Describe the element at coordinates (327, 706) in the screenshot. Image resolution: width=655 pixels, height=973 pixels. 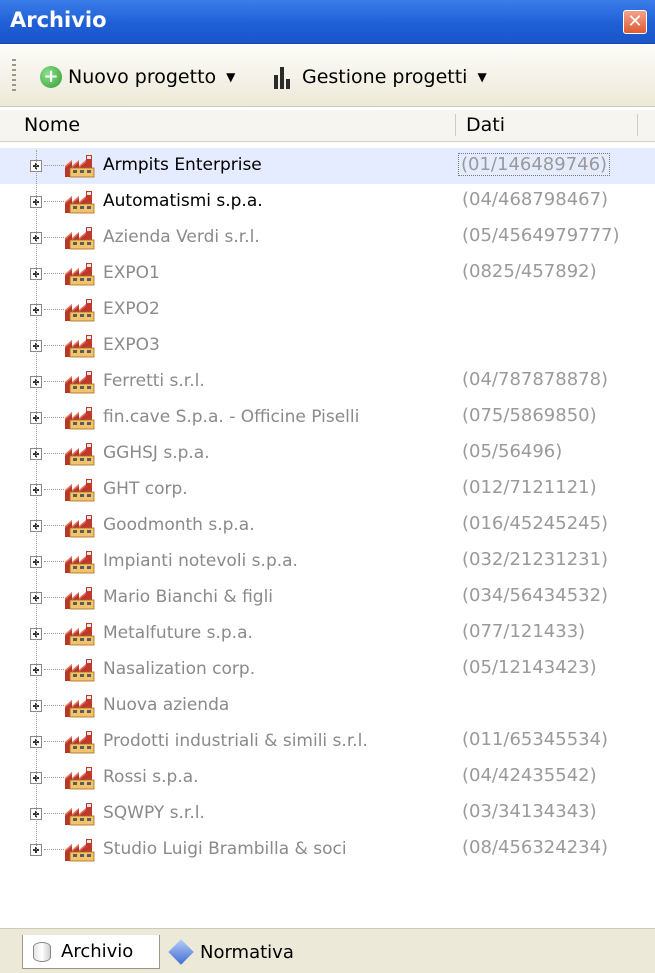
I see `tree-row: Nuova azienda` at that location.